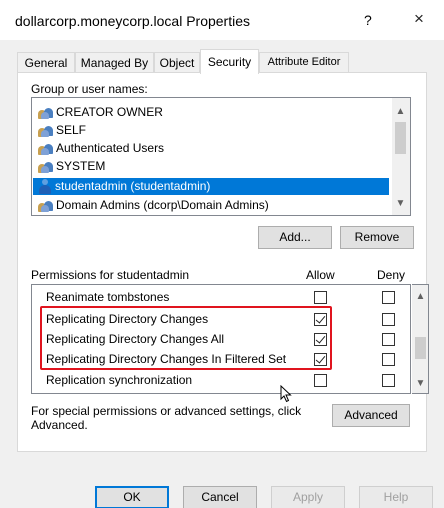 The image size is (444, 508). What do you see at coordinates (109, 112) in the screenshot?
I see `principal-name: CREATOR OWNER` at bounding box center [109, 112].